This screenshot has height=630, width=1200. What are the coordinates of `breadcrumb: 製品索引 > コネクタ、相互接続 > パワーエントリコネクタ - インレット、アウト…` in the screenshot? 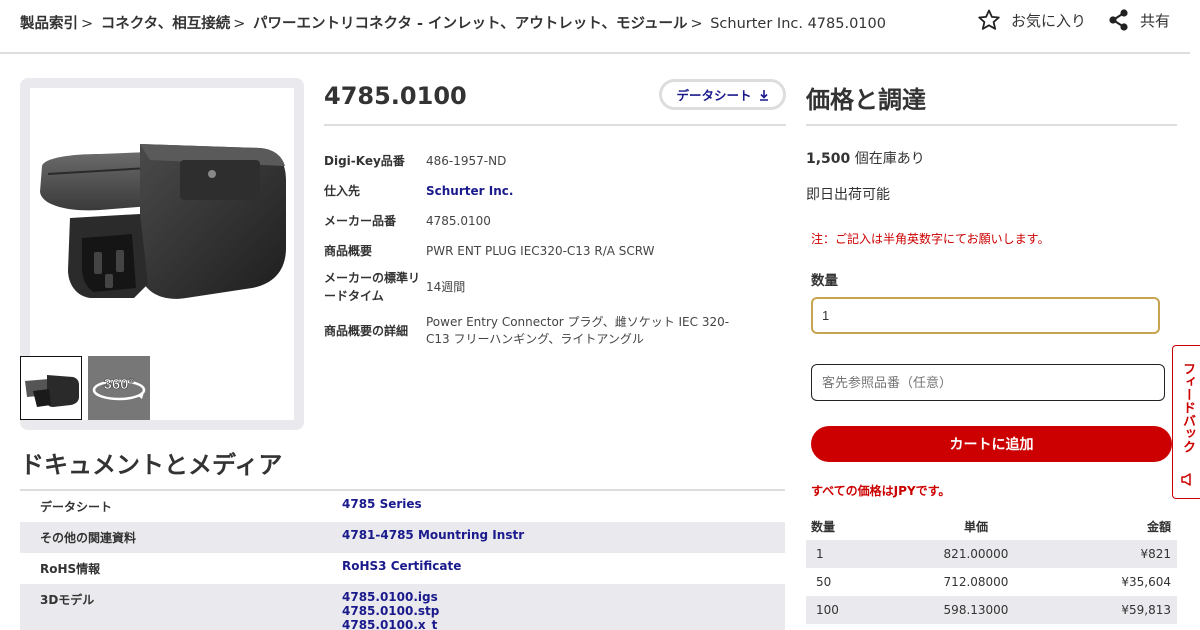 It's located at (453, 22).